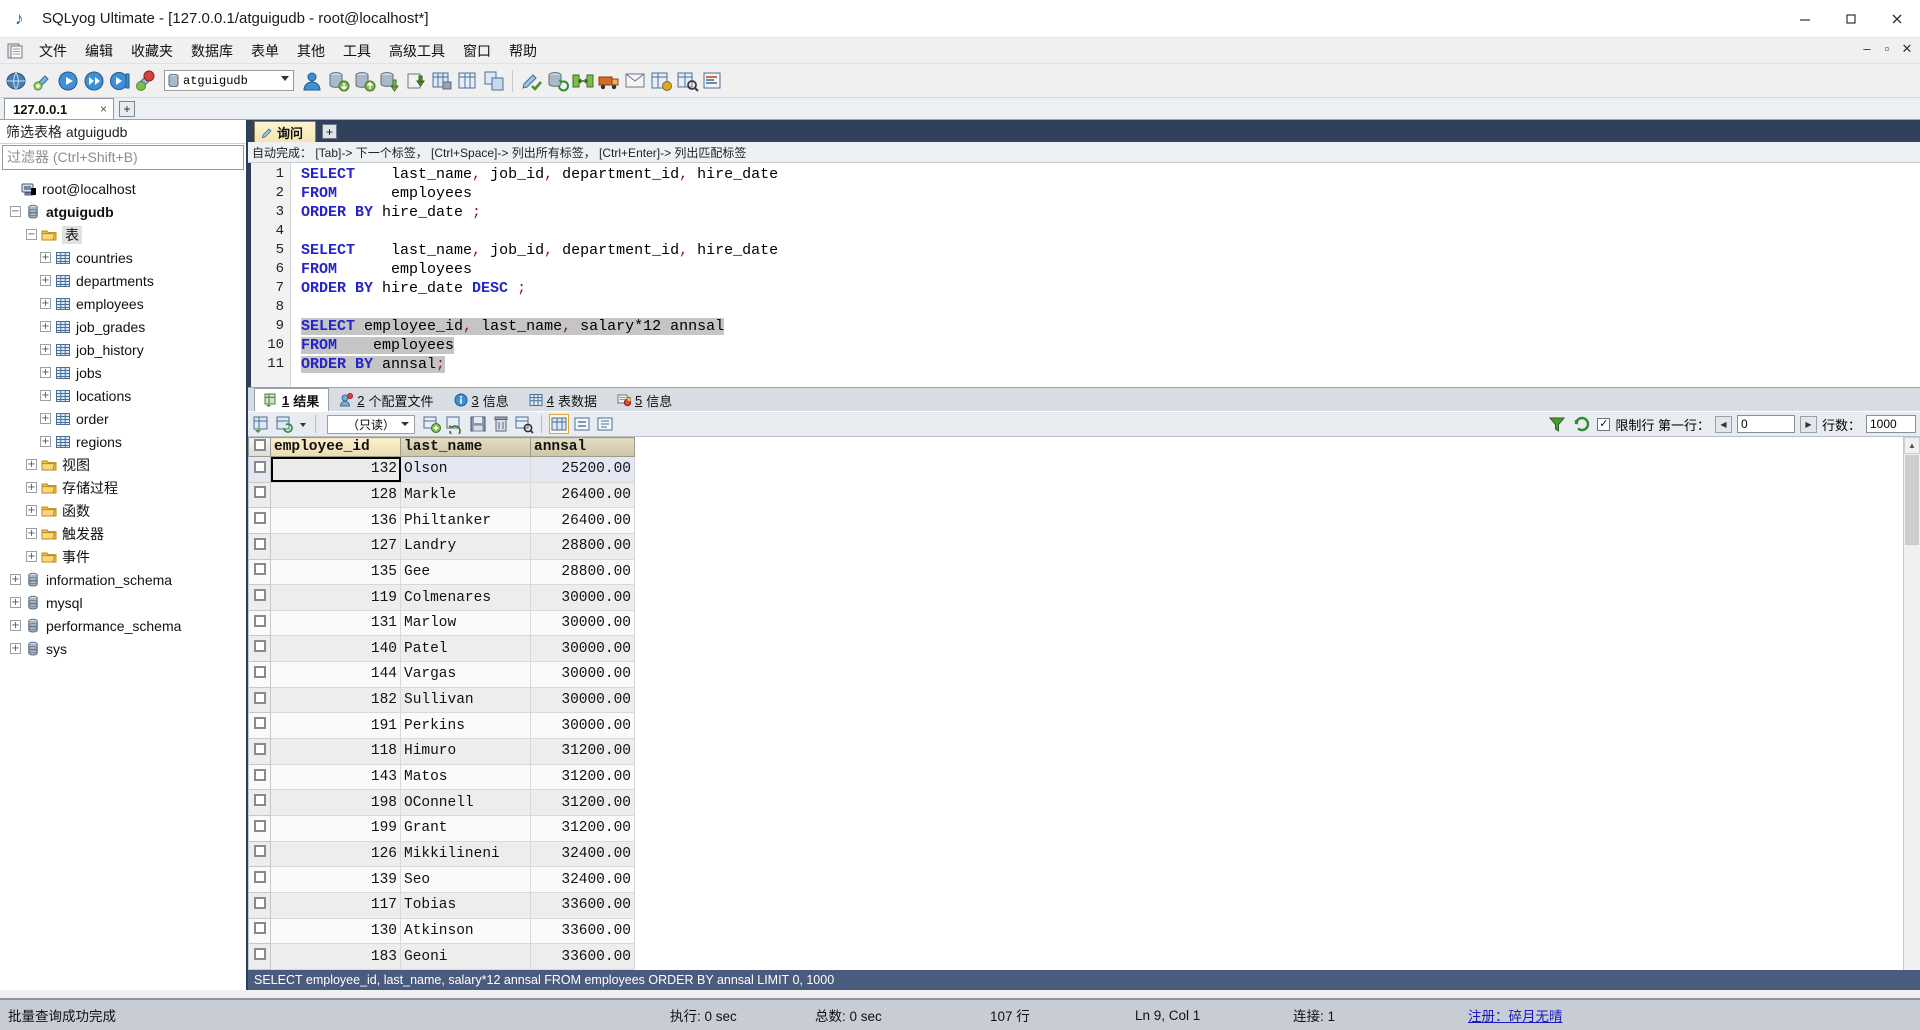 This screenshot has width=1920, height=1030. Describe the element at coordinates (335, 931) in the screenshot. I see `cell-employee_id: 130` at that location.